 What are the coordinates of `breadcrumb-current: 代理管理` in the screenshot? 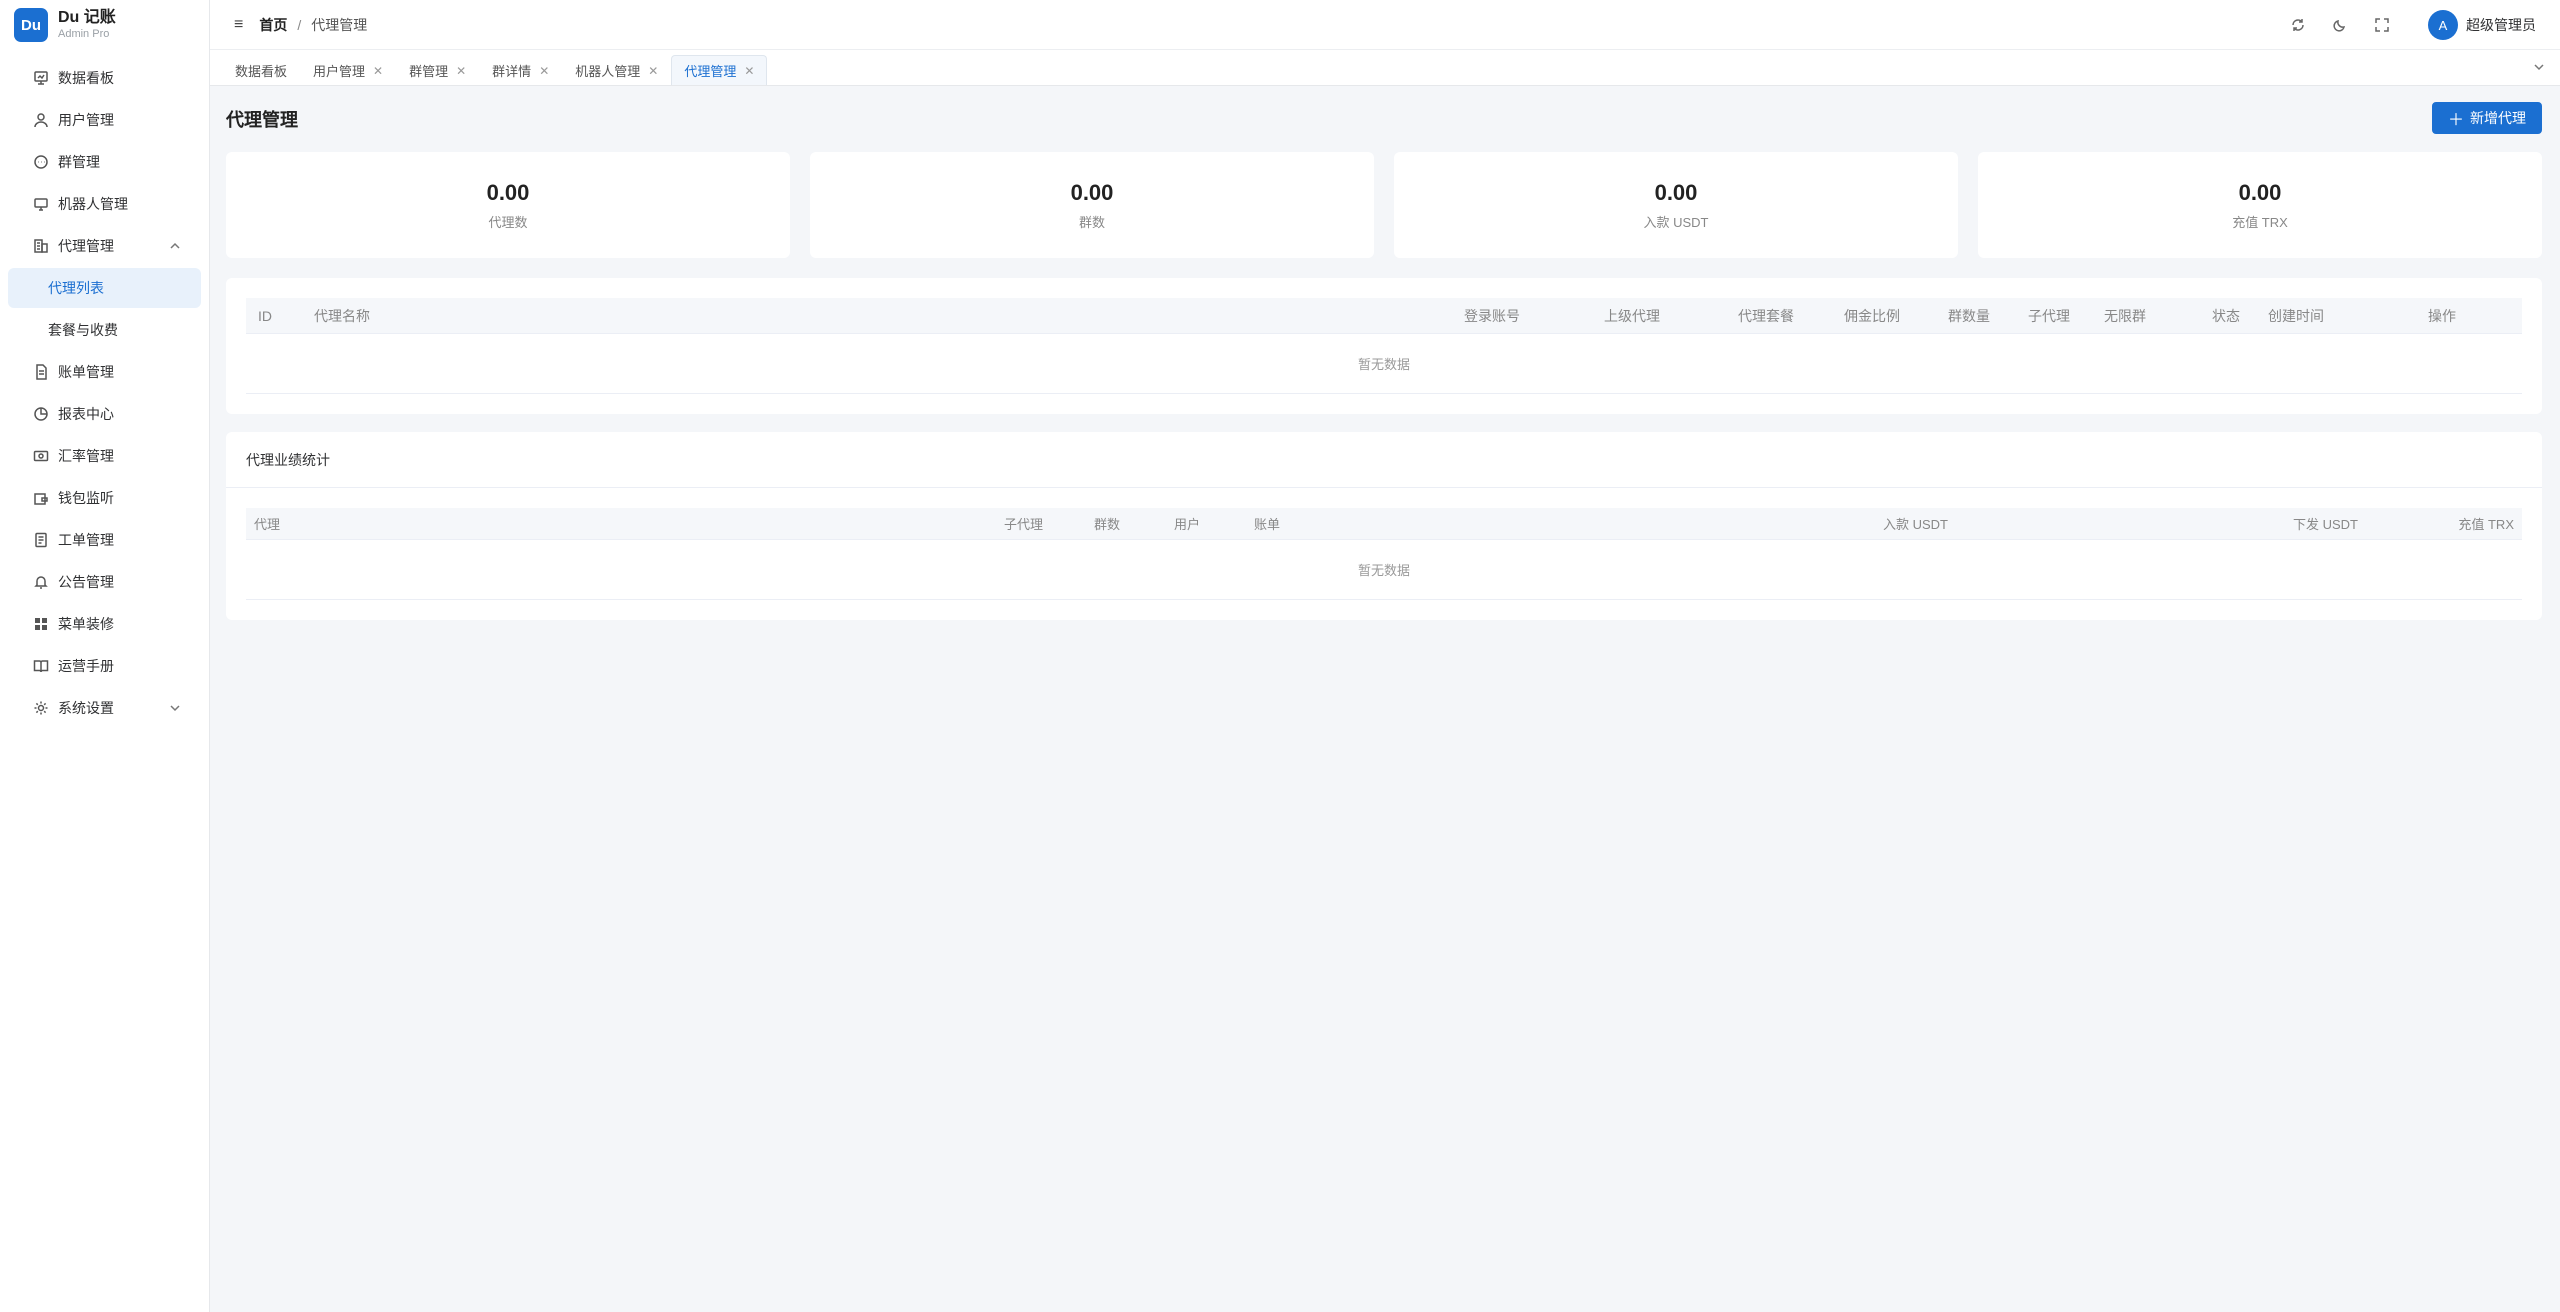 It's located at (339, 24).